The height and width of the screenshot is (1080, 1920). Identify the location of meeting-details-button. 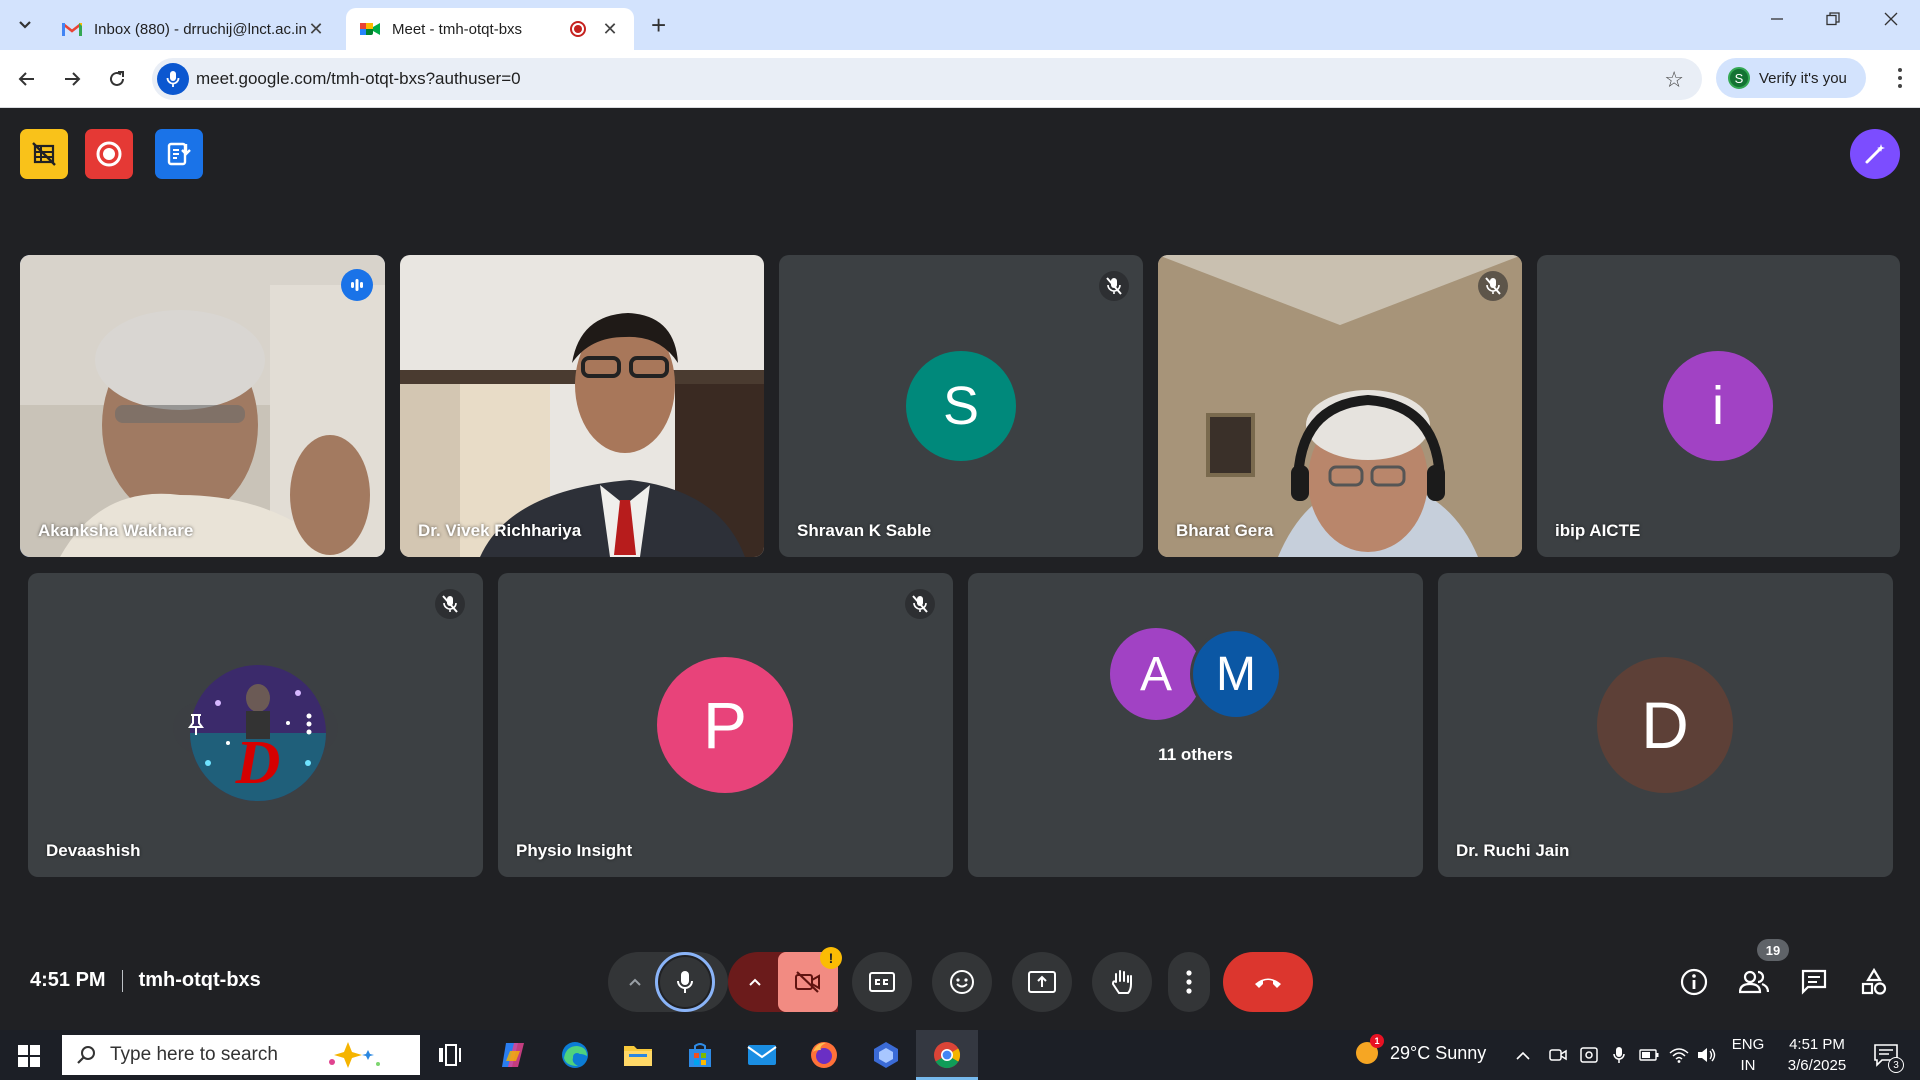
(1694, 982).